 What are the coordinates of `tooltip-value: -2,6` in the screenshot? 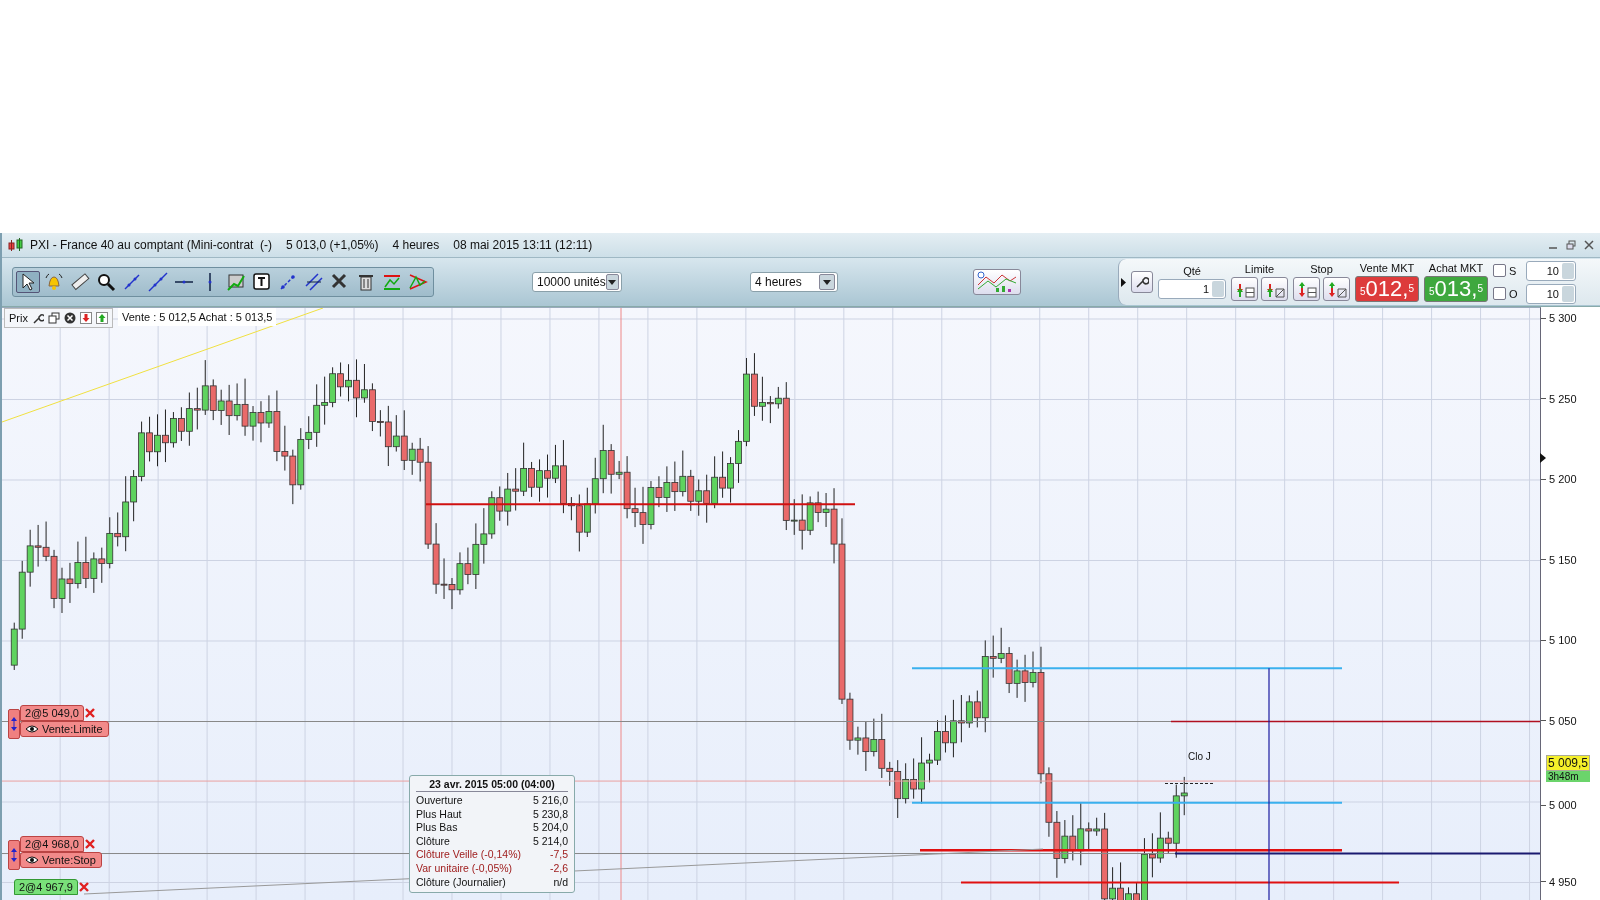 It's located at (558, 868).